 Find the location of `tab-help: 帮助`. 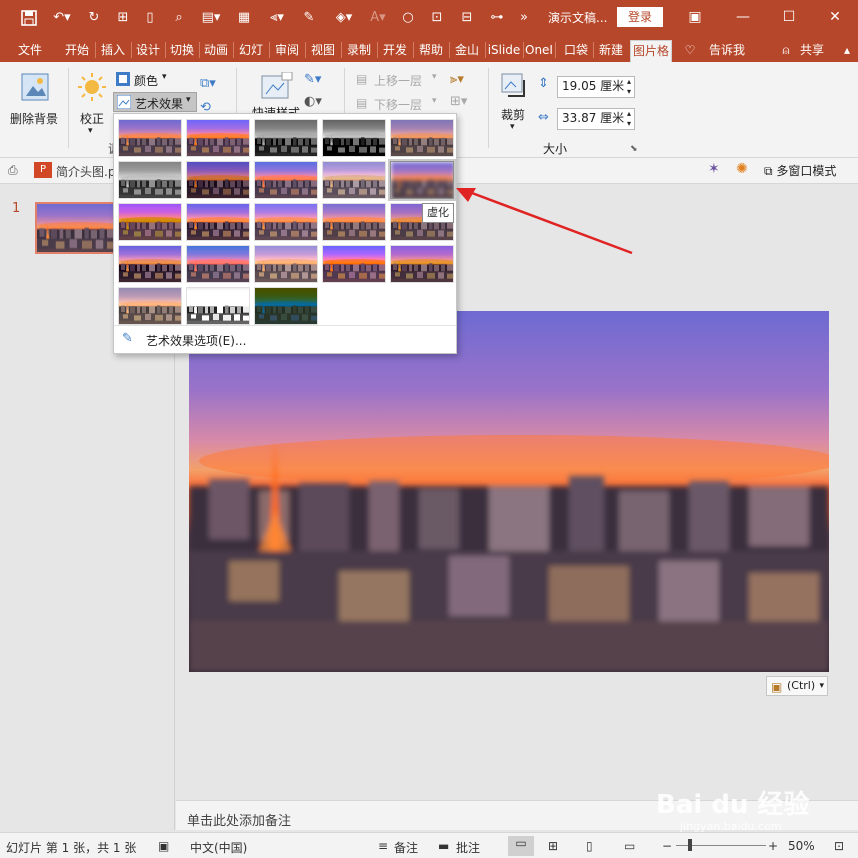

tab-help: 帮助 is located at coordinates (431, 51).